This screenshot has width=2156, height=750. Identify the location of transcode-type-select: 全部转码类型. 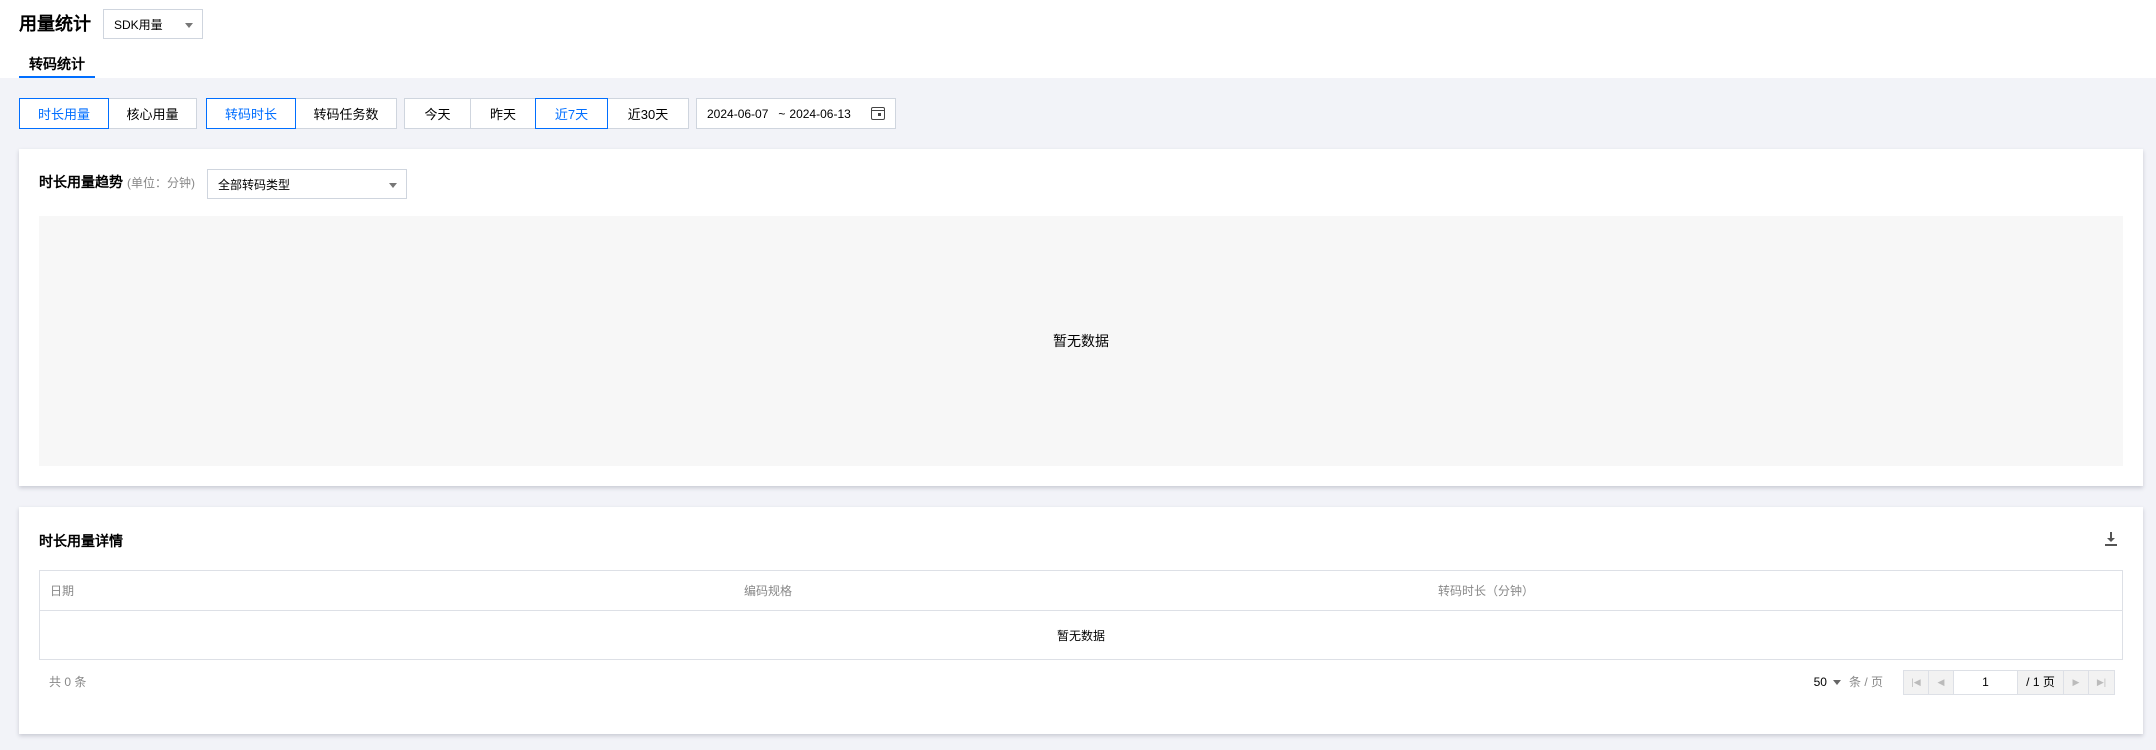
(307, 184).